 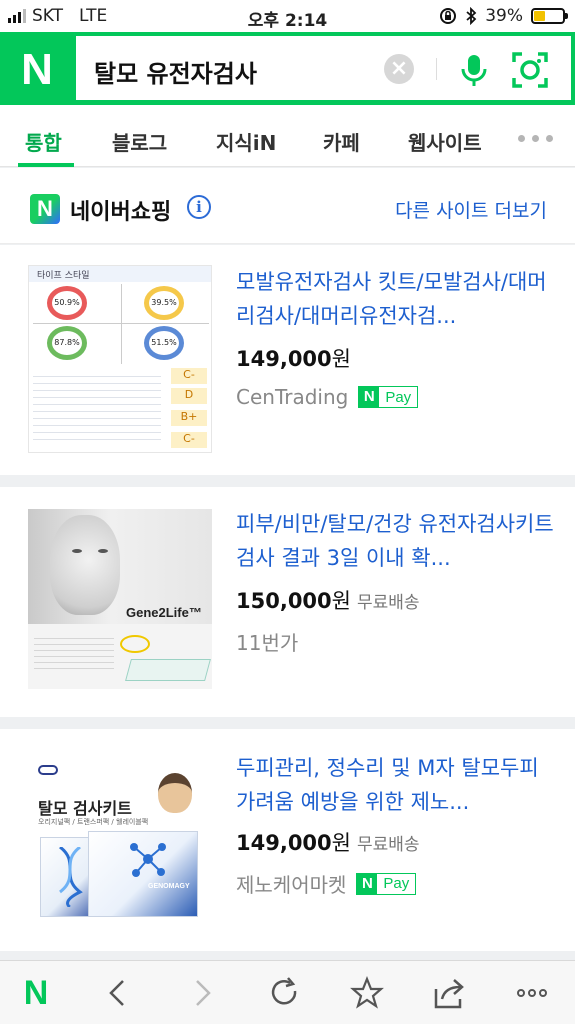 What do you see at coordinates (199, 207) in the screenshot?
I see `info-icon: i` at bounding box center [199, 207].